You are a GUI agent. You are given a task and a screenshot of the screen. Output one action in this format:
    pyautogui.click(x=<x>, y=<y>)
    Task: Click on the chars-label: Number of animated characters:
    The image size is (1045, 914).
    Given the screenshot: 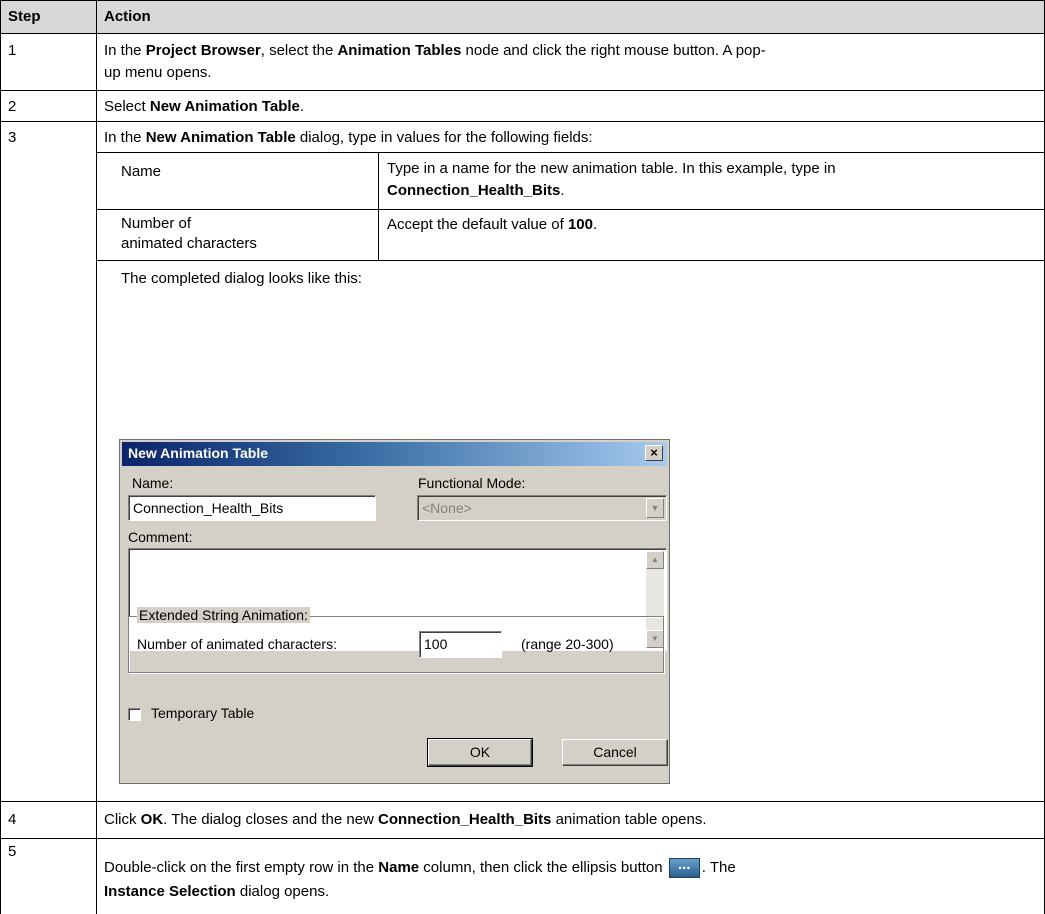 What is the action you would take?
    pyautogui.click(x=237, y=644)
    